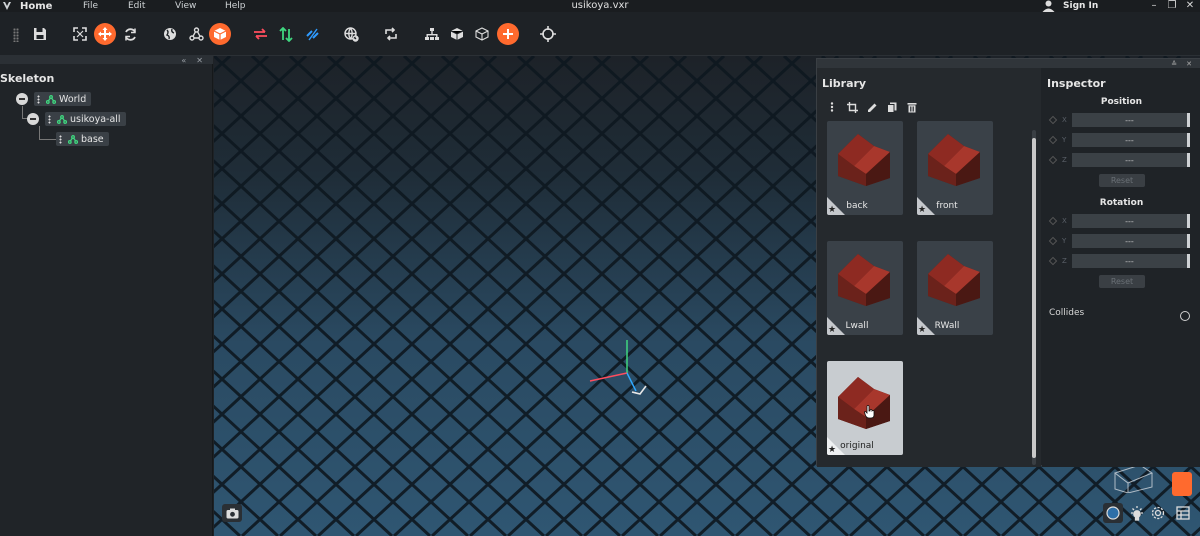 This screenshot has height=536, width=1200. Describe the element at coordinates (852, 107) in the screenshot. I see `crop-icon` at that location.